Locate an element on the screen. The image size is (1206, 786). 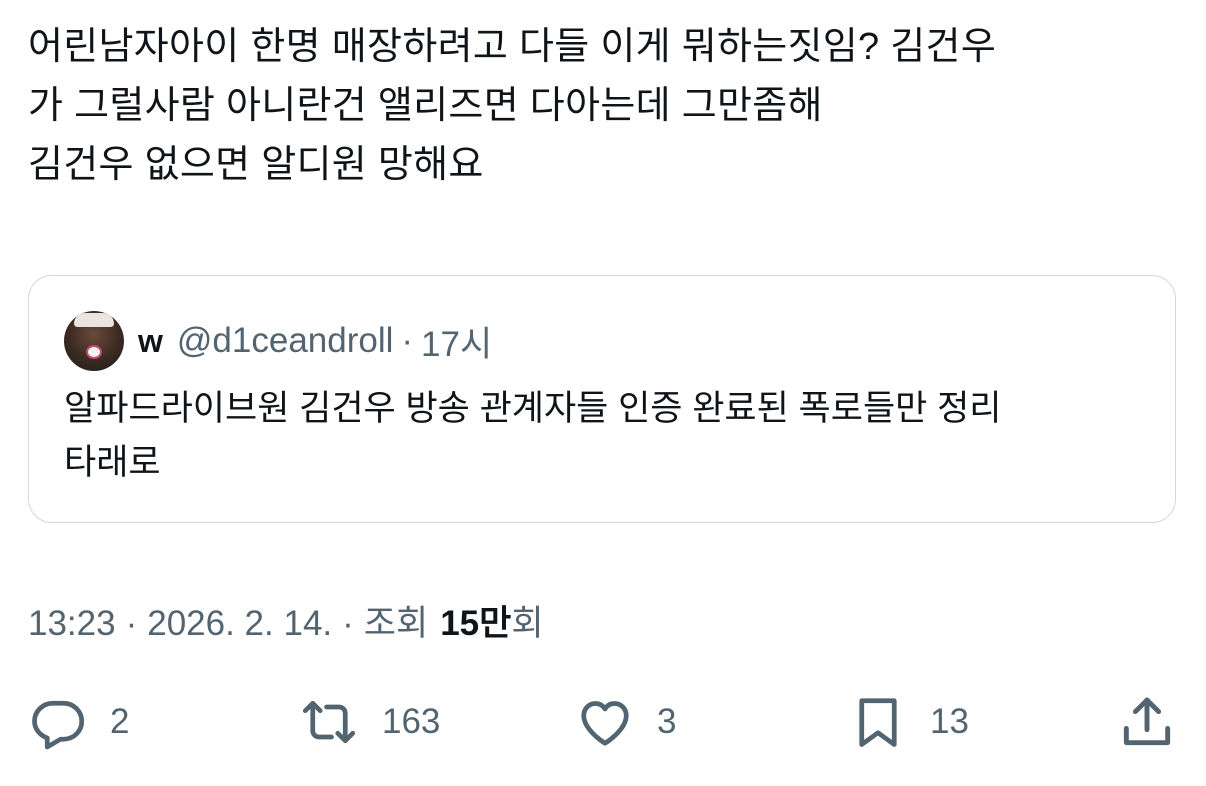
quoted-tweet-text-line: 알파드라이브원 김건우 방송 관계자들 인증 완료된 폭로들만 정리 is located at coordinates (533, 408).